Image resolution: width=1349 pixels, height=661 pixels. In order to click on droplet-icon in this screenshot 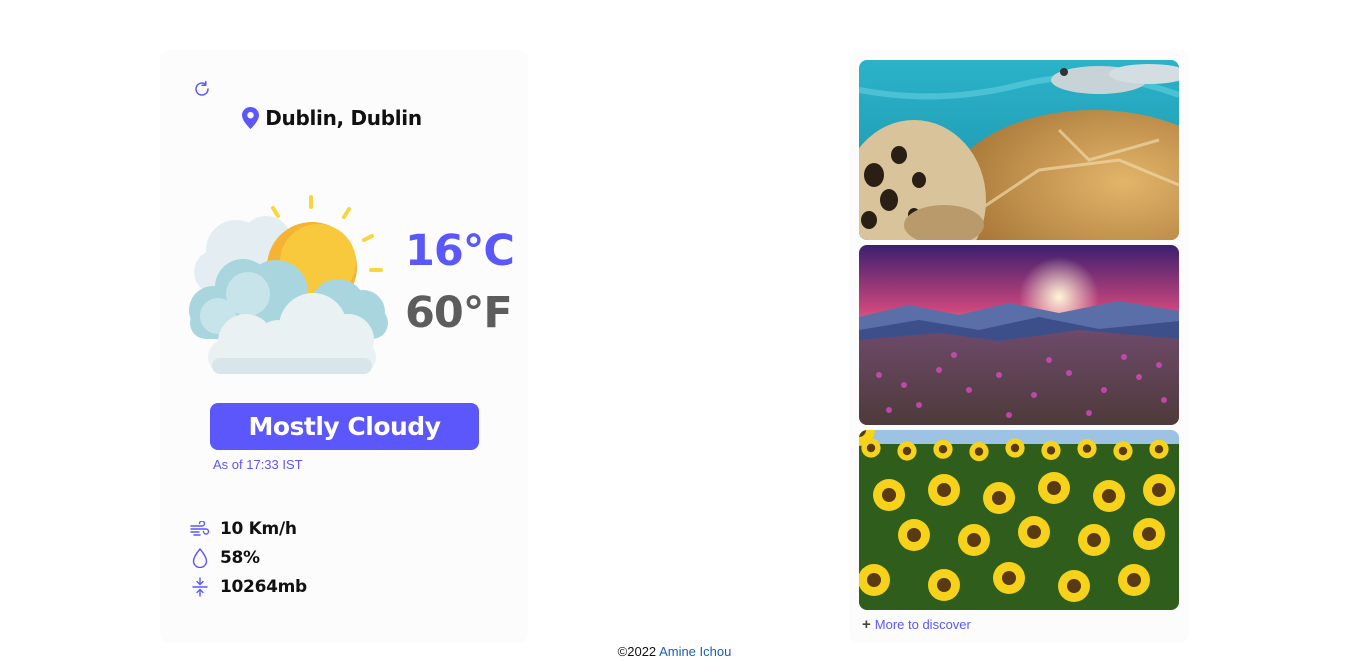, I will do `click(200, 557)`.